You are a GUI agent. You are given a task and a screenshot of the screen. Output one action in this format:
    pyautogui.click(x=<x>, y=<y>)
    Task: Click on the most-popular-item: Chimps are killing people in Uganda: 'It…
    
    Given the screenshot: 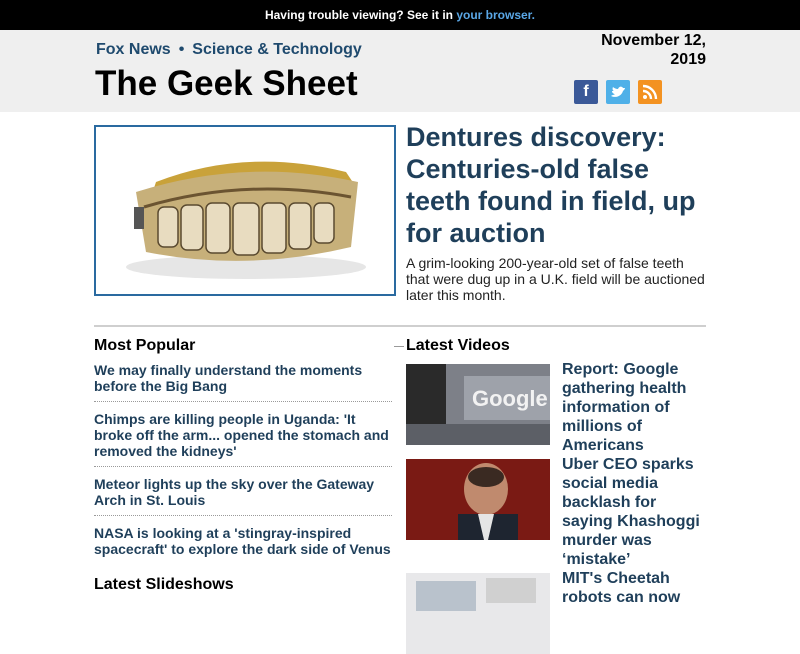 What is the action you would take?
    pyautogui.click(x=243, y=439)
    